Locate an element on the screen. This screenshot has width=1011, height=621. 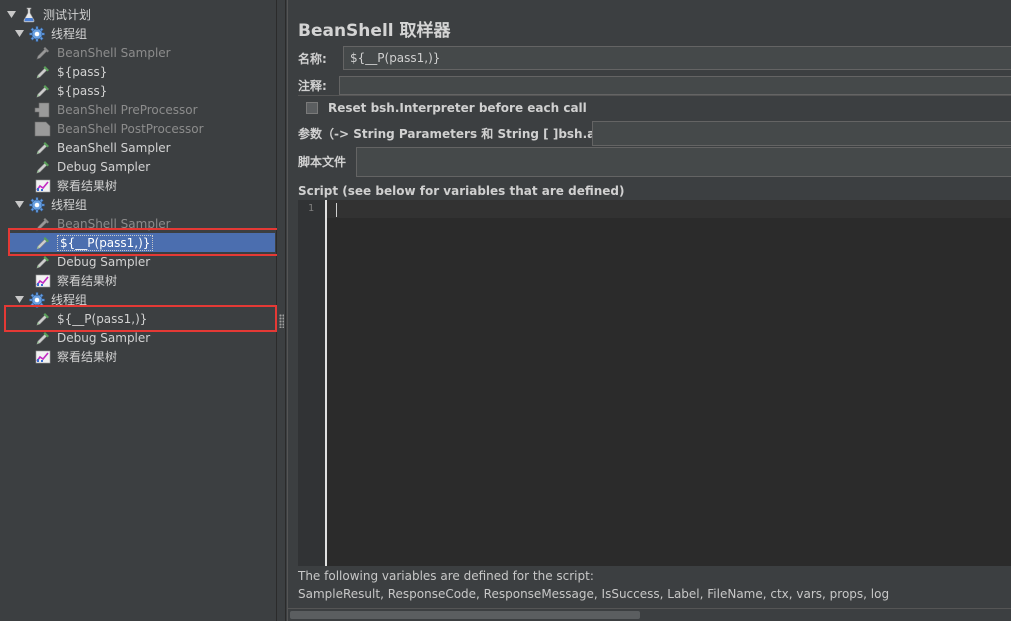
script-file-row: 脚本文件 is located at coordinates (322, 161).